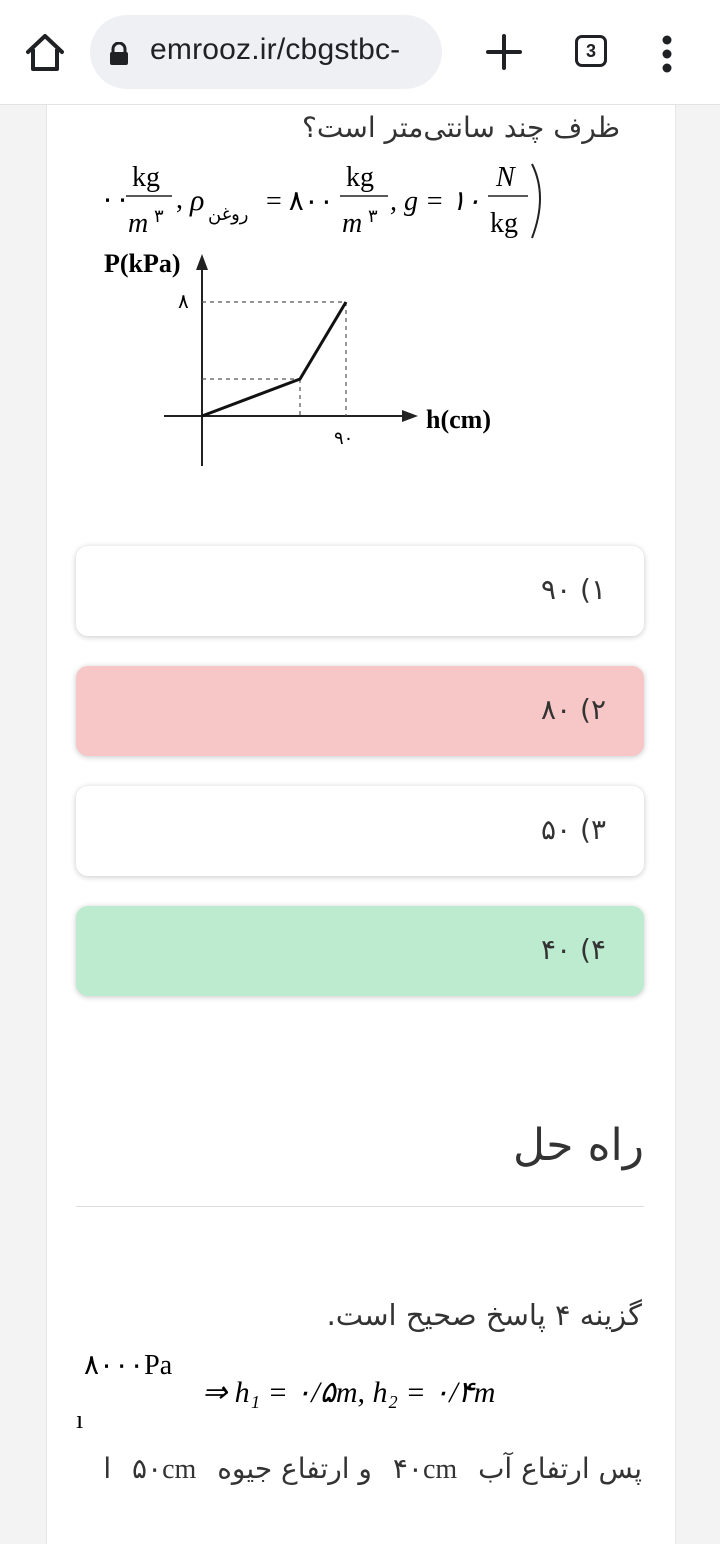 Image resolution: width=720 pixels, height=1544 pixels. What do you see at coordinates (573, 829) in the screenshot?
I see `option-3-label: ۳) ۵۰` at bounding box center [573, 829].